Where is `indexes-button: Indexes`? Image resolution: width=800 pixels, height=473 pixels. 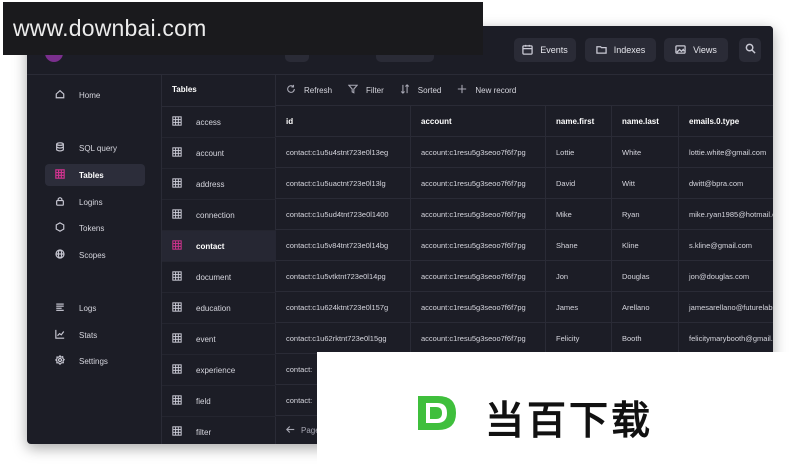 indexes-button: Indexes is located at coordinates (620, 50).